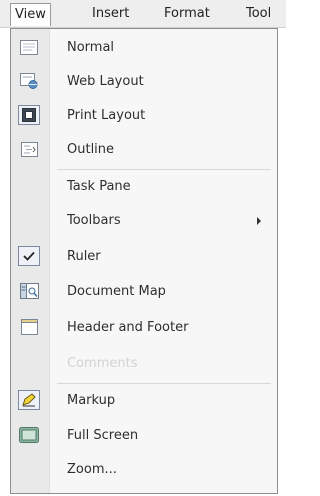 The height and width of the screenshot is (496, 320). What do you see at coordinates (144, 436) in the screenshot?
I see `menu-item-full-screen: Full Screen` at bounding box center [144, 436].